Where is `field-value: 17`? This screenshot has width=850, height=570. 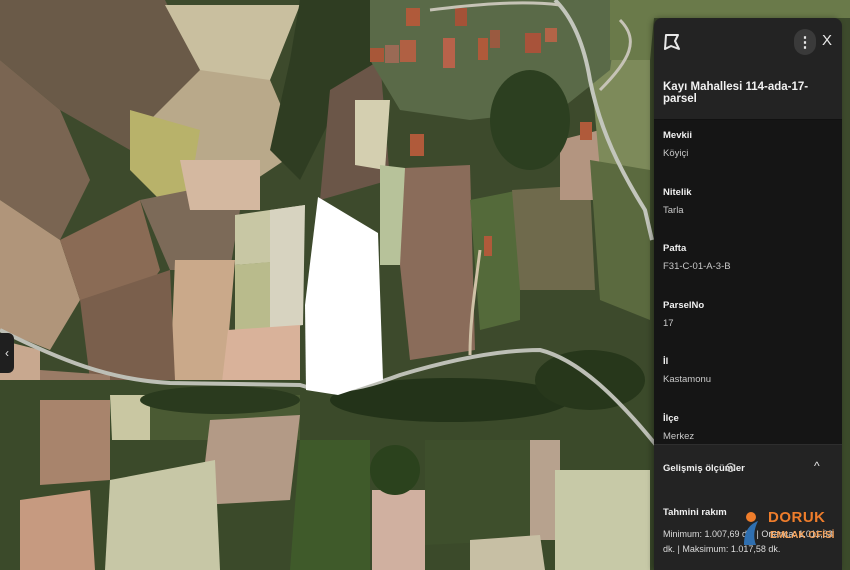 field-value: 17 is located at coordinates (668, 323).